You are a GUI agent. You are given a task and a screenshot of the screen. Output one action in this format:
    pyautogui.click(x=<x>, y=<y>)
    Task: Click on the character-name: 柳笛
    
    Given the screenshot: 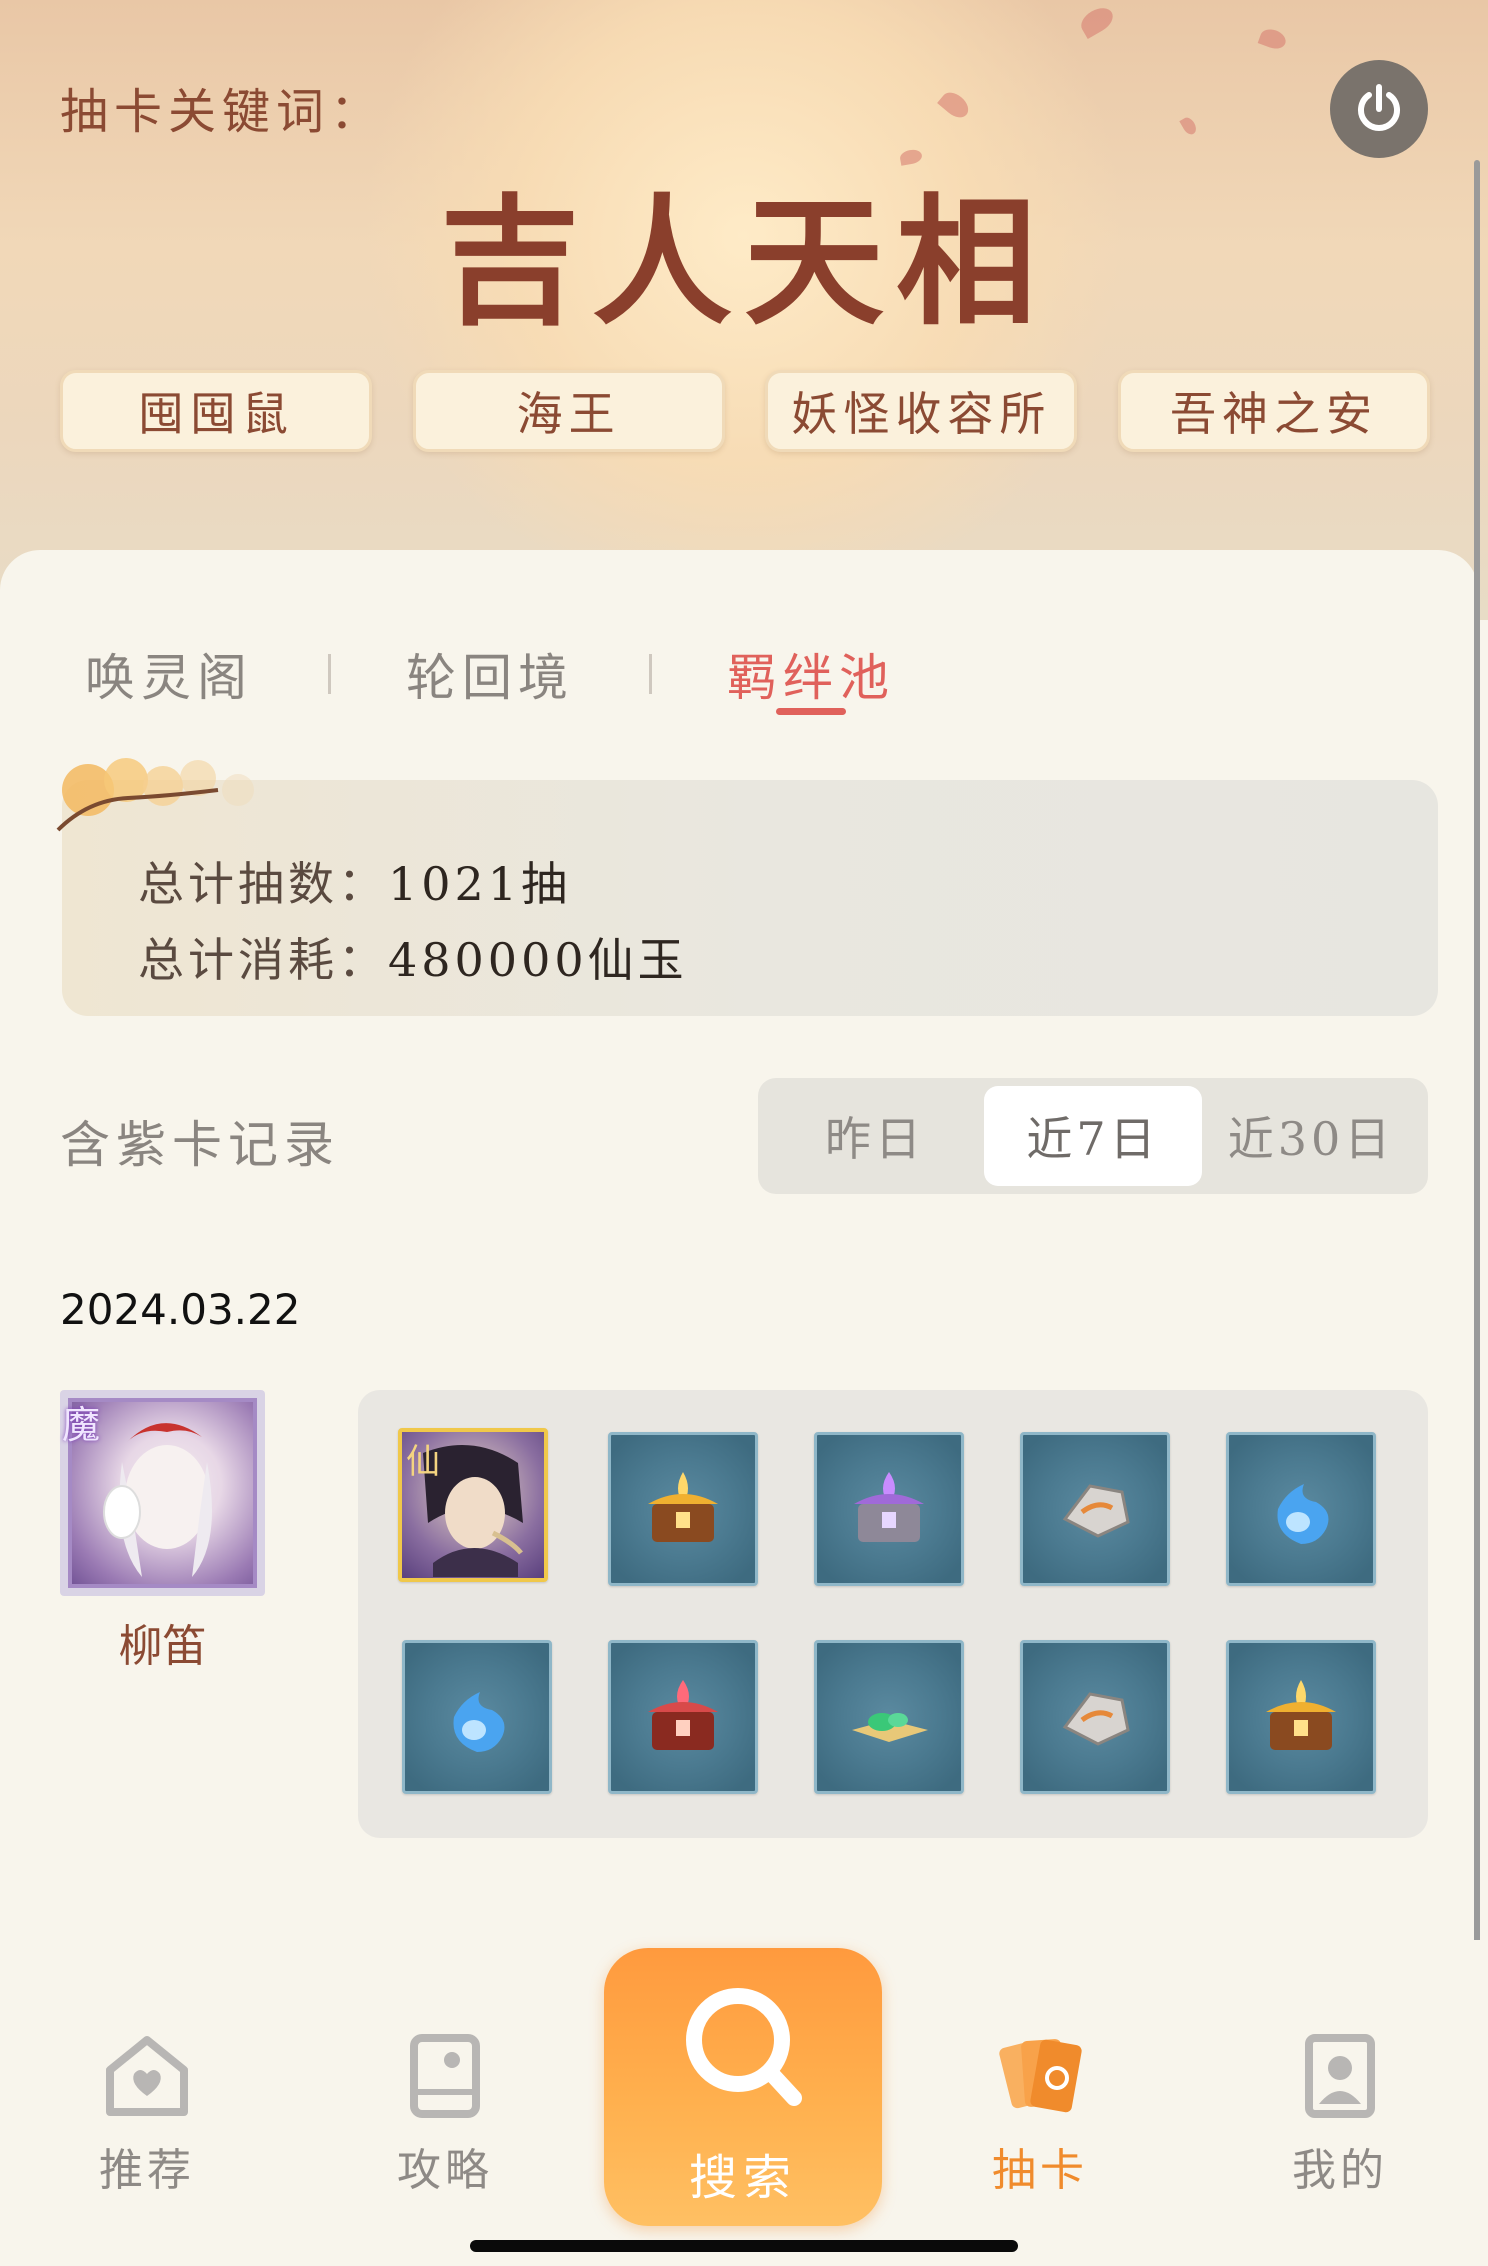 What is the action you would take?
    pyautogui.click(x=162, y=1646)
    